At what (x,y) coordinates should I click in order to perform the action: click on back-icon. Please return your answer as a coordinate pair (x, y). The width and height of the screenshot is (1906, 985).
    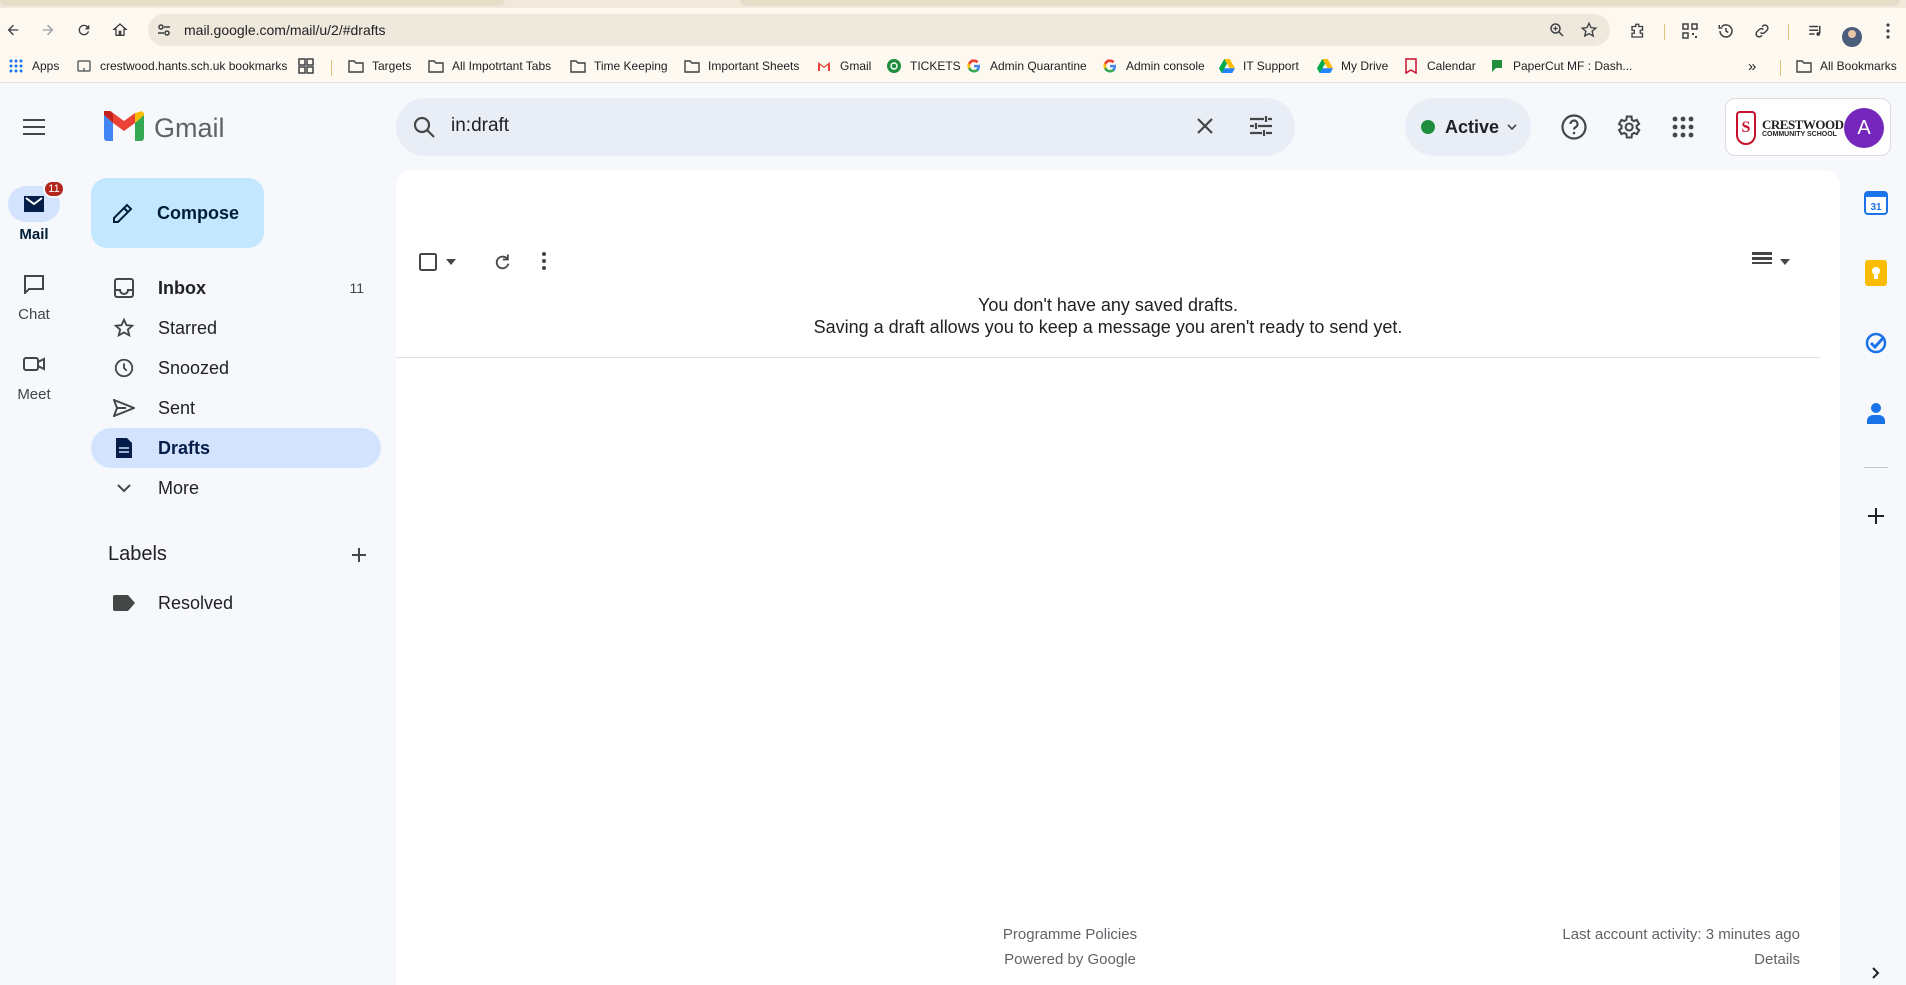
    Looking at the image, I should click on (13, 30).